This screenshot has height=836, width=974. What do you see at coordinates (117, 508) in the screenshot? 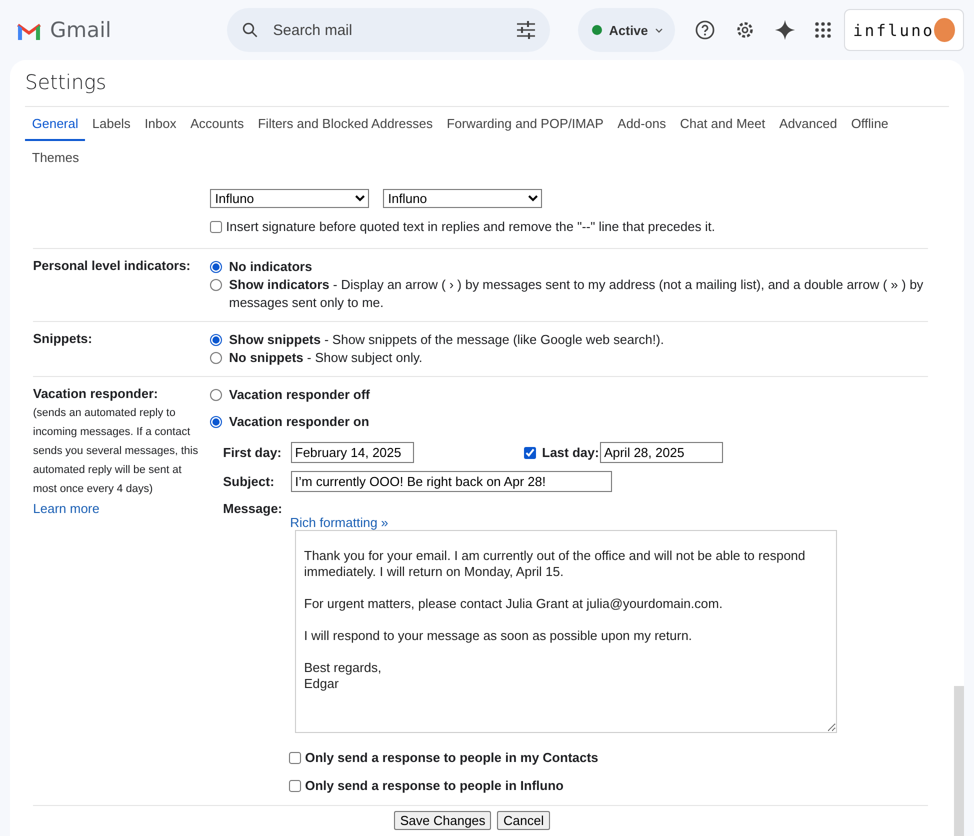
I see `learn-more-link: Learn more` at bounding box center [117, 508].